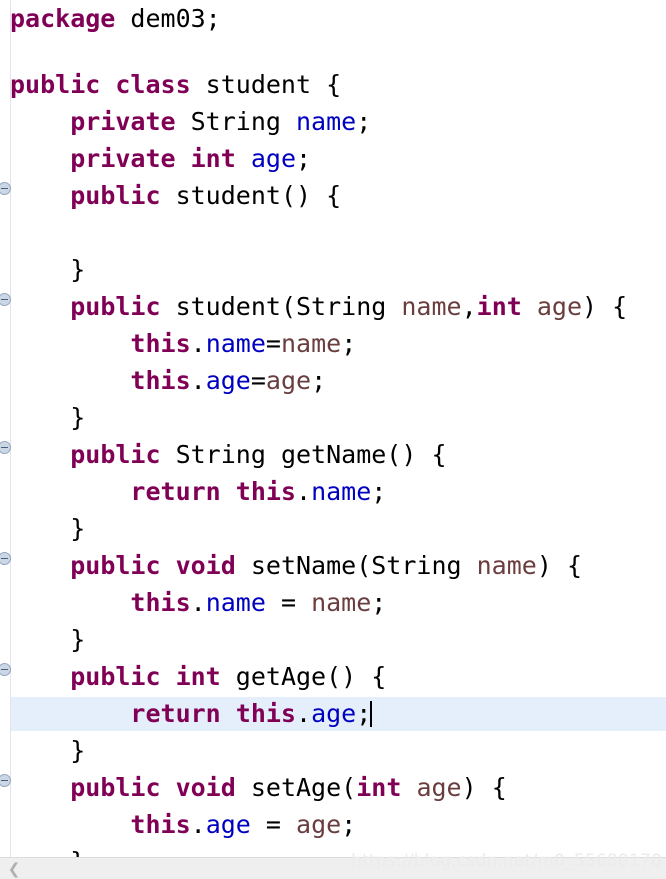 This screenshot has height=879, width=666. I want to click on editor-gutter, so click(5, 428).